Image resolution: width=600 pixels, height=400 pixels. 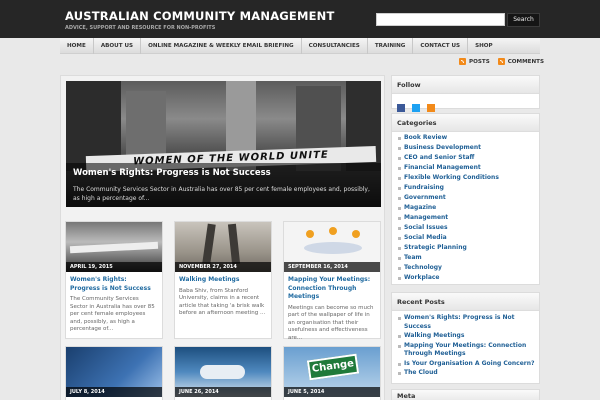 What do you see at coordinates (223, 173) in the screenshot?
I see `featured-title: Women's Rights: Progress is Not Success` at bounding box center [223, 173].